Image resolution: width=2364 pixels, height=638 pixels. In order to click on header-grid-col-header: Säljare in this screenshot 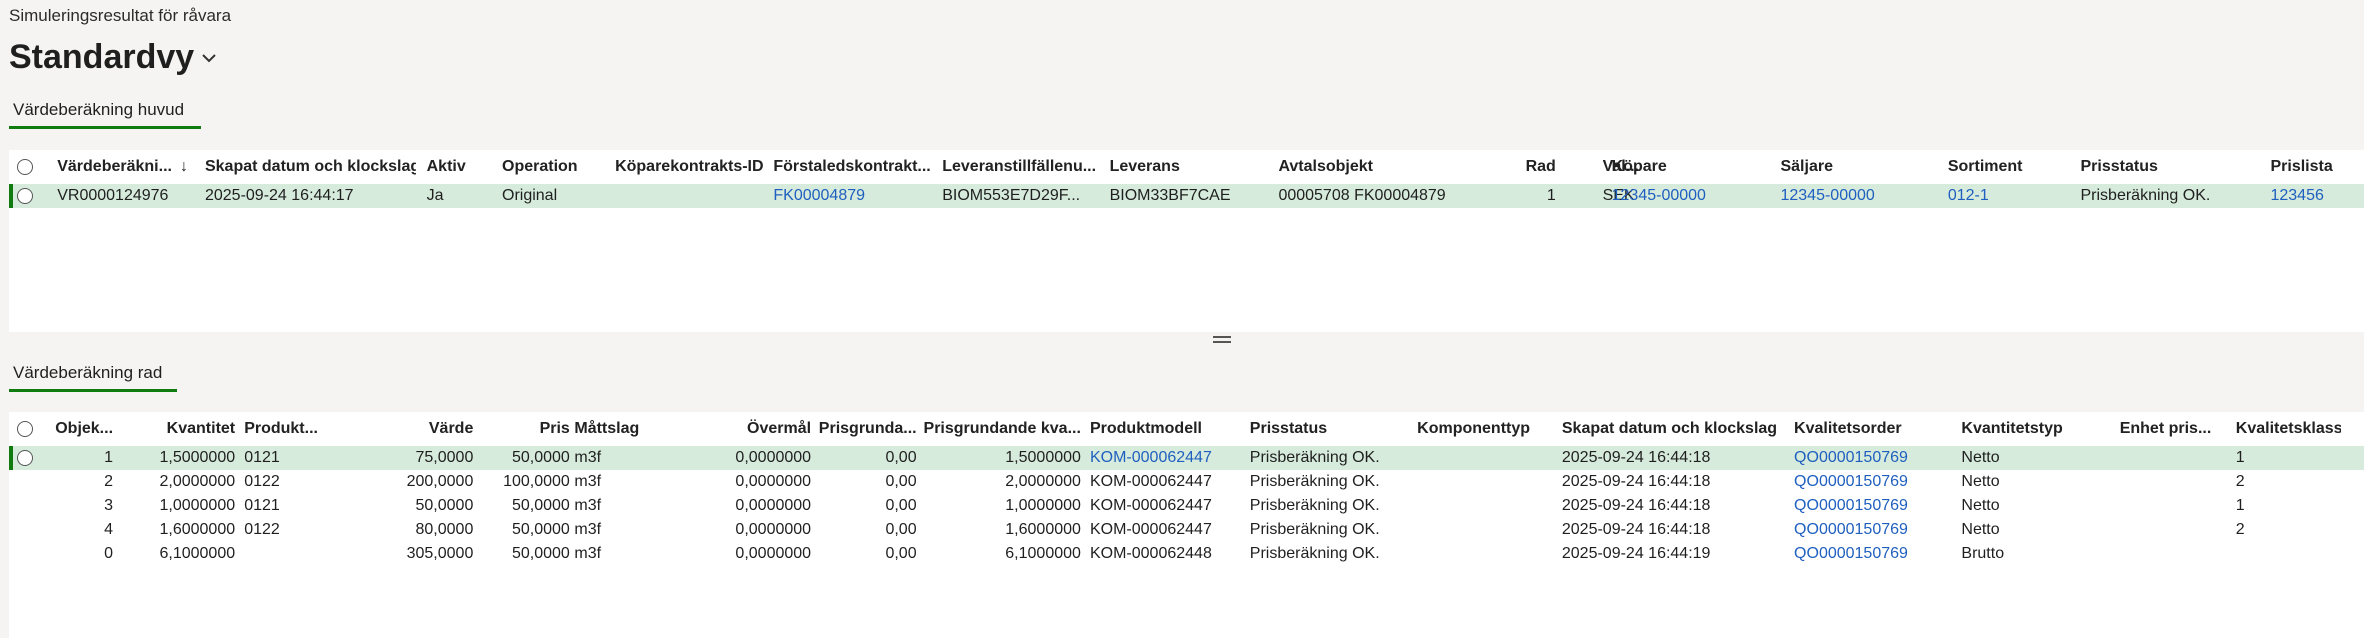, I will do `click(1861, 167)`.